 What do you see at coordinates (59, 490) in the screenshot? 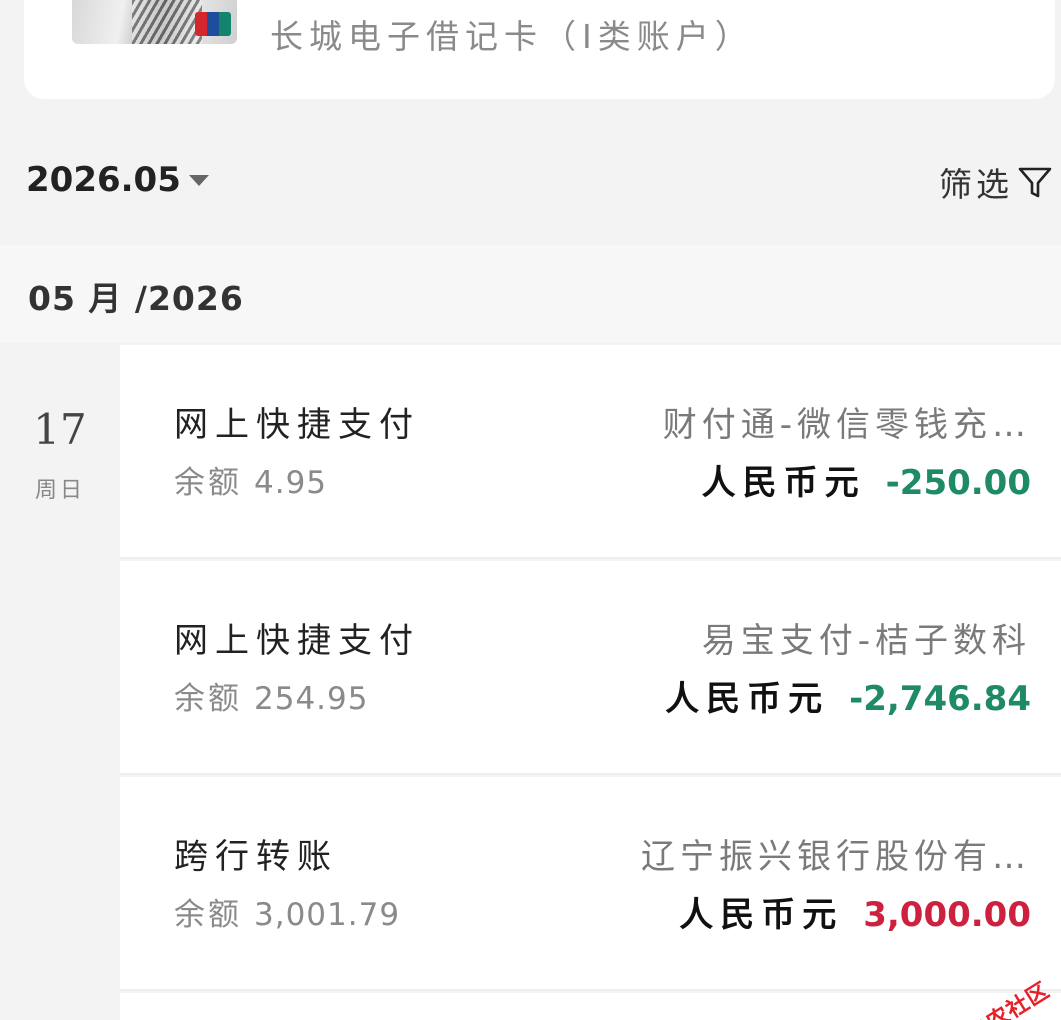
I see `day-weekday: 周日` at bounding box center [59, 490].